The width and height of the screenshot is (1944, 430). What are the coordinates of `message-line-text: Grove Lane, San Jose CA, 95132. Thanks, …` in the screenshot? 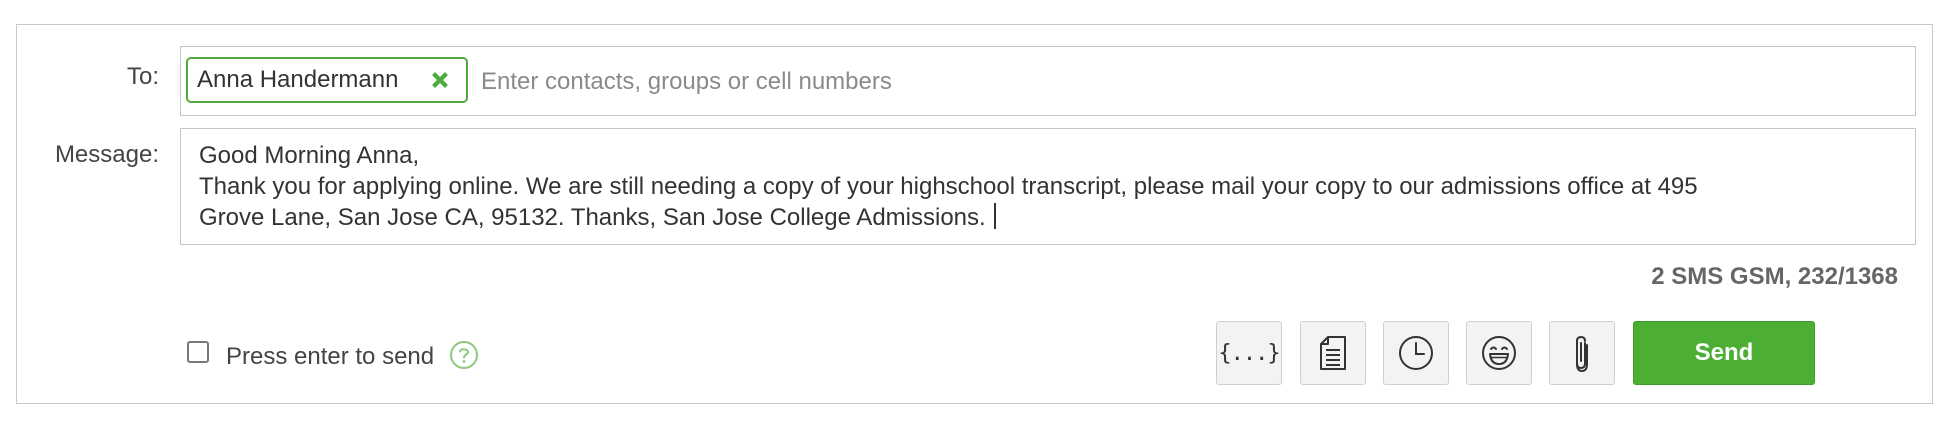 It's located at (592, 217).